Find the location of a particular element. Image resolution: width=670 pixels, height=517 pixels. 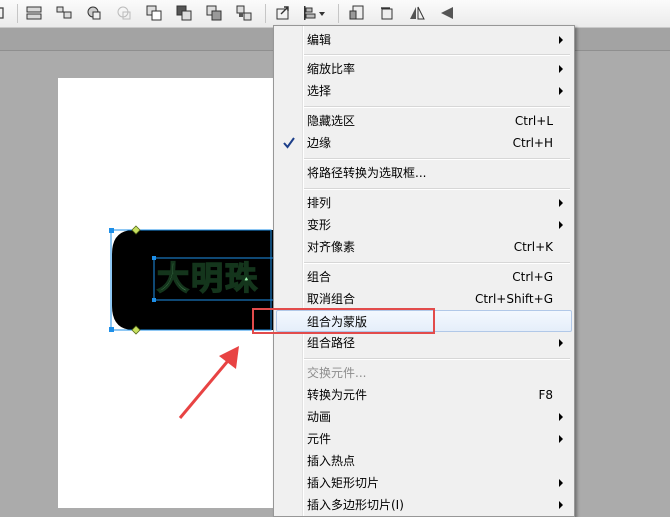

menu-item-group: 组合 Ctrl+G is located at coordinates (424, 277).